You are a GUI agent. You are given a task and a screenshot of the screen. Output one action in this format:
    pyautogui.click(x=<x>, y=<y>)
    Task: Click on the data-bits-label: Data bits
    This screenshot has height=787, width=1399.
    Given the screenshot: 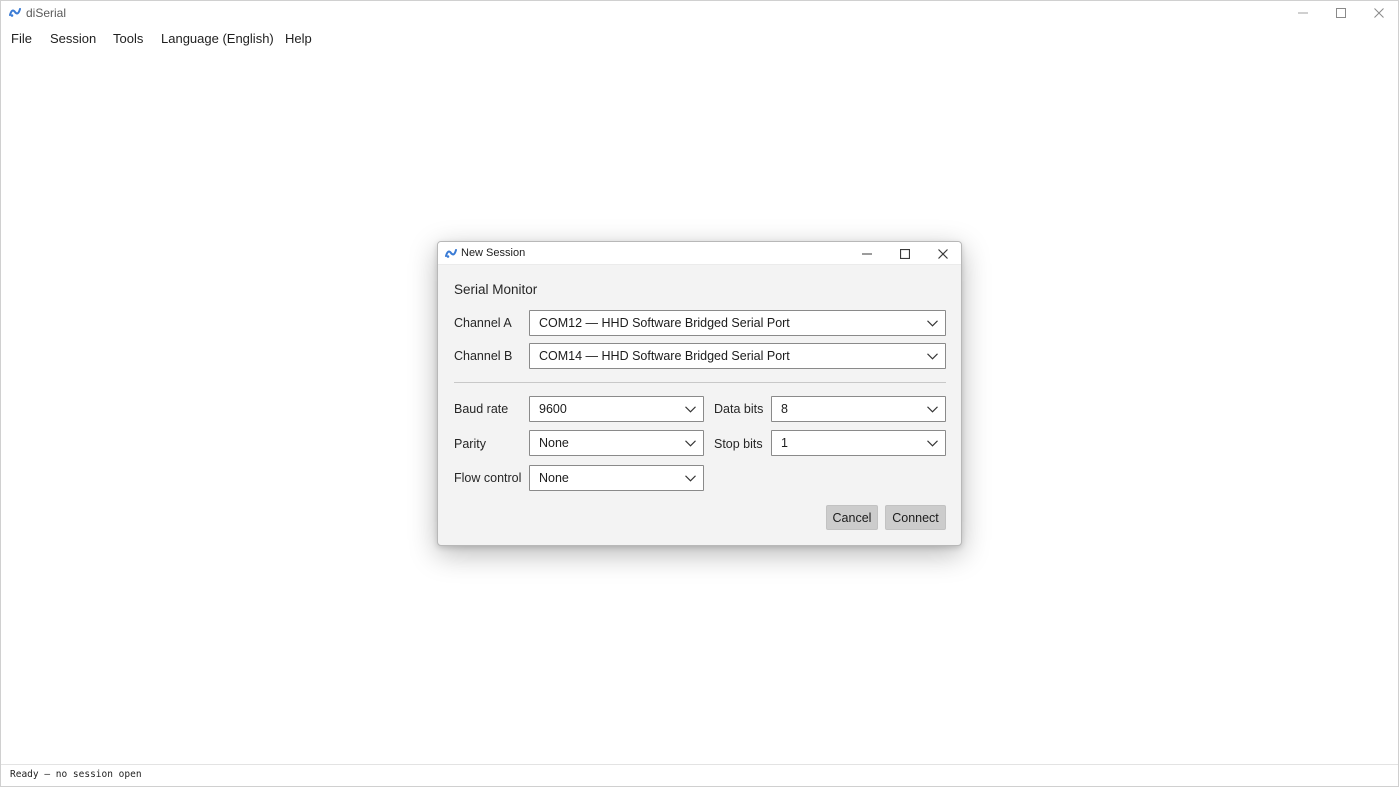 What is the action you would take?
    pyautogui.click(x=739, y=409)
    